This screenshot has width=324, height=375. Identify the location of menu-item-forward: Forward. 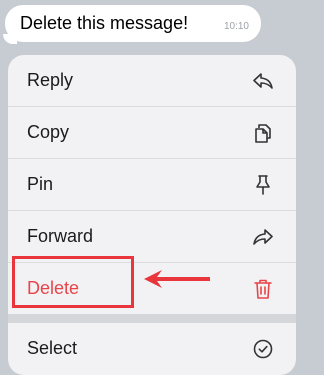
(152, 236).